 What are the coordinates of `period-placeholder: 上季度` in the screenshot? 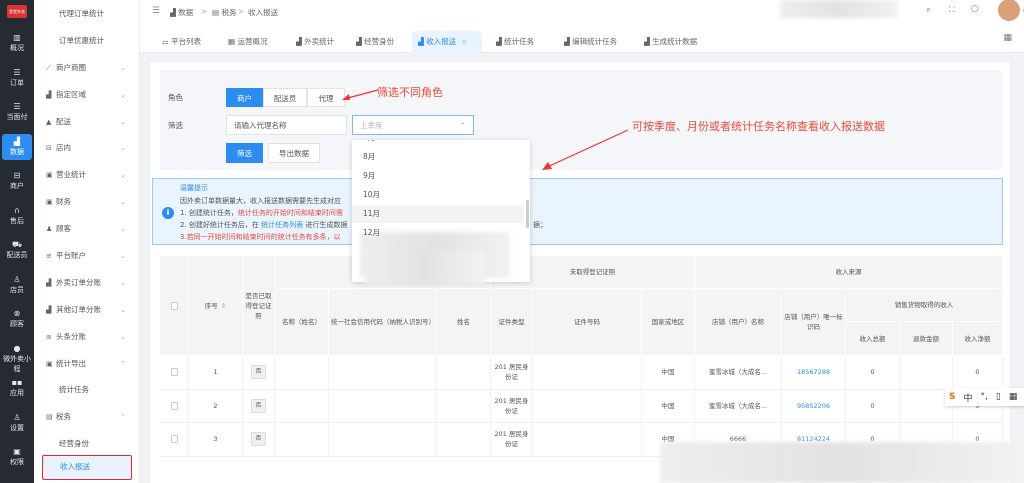 It's located at (371, 125).